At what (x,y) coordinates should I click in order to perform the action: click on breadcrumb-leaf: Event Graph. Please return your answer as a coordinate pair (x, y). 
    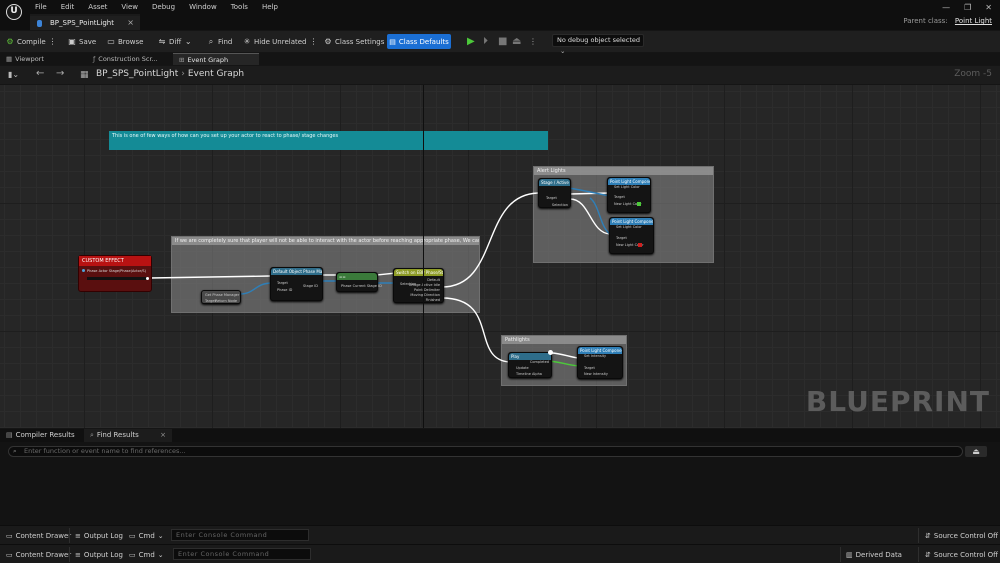
    Looking at the image, I should click on (216, 74).